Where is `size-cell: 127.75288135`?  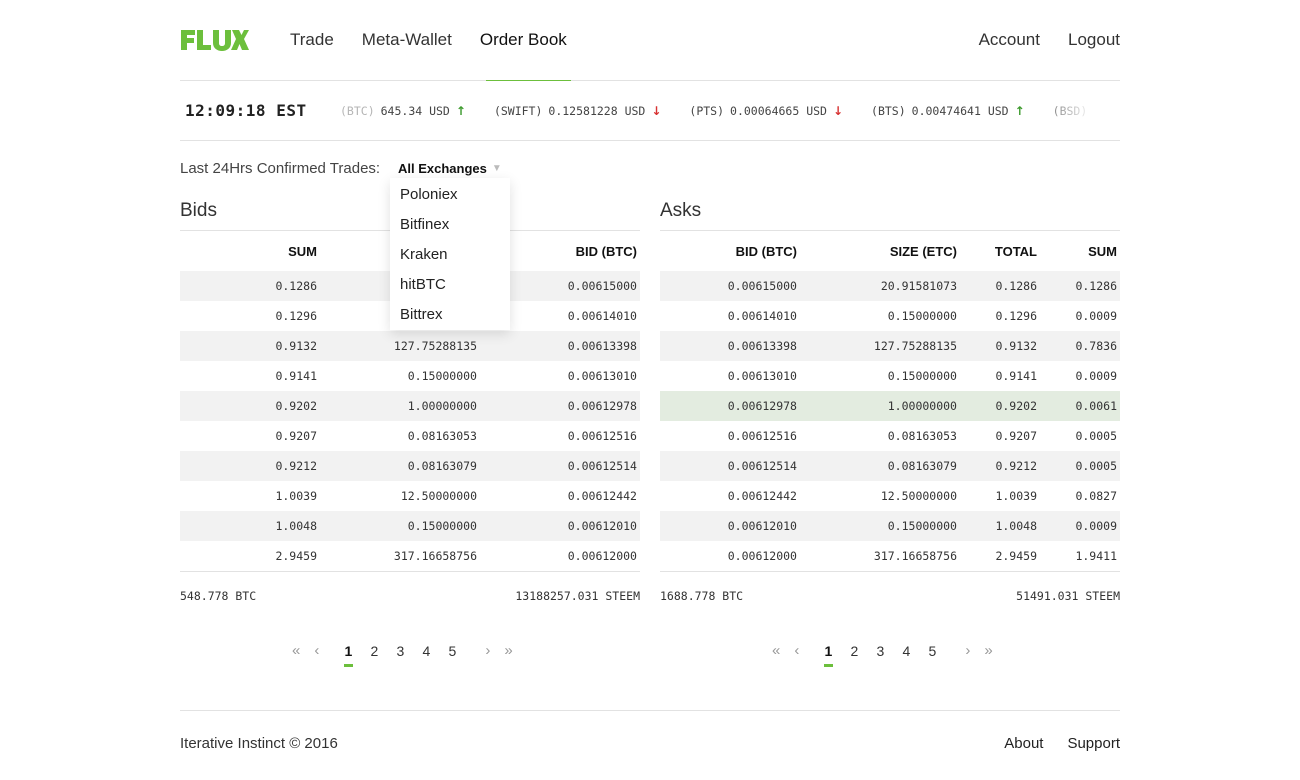 size-cell: 127.75288135 is located at coordinates (400, 346).